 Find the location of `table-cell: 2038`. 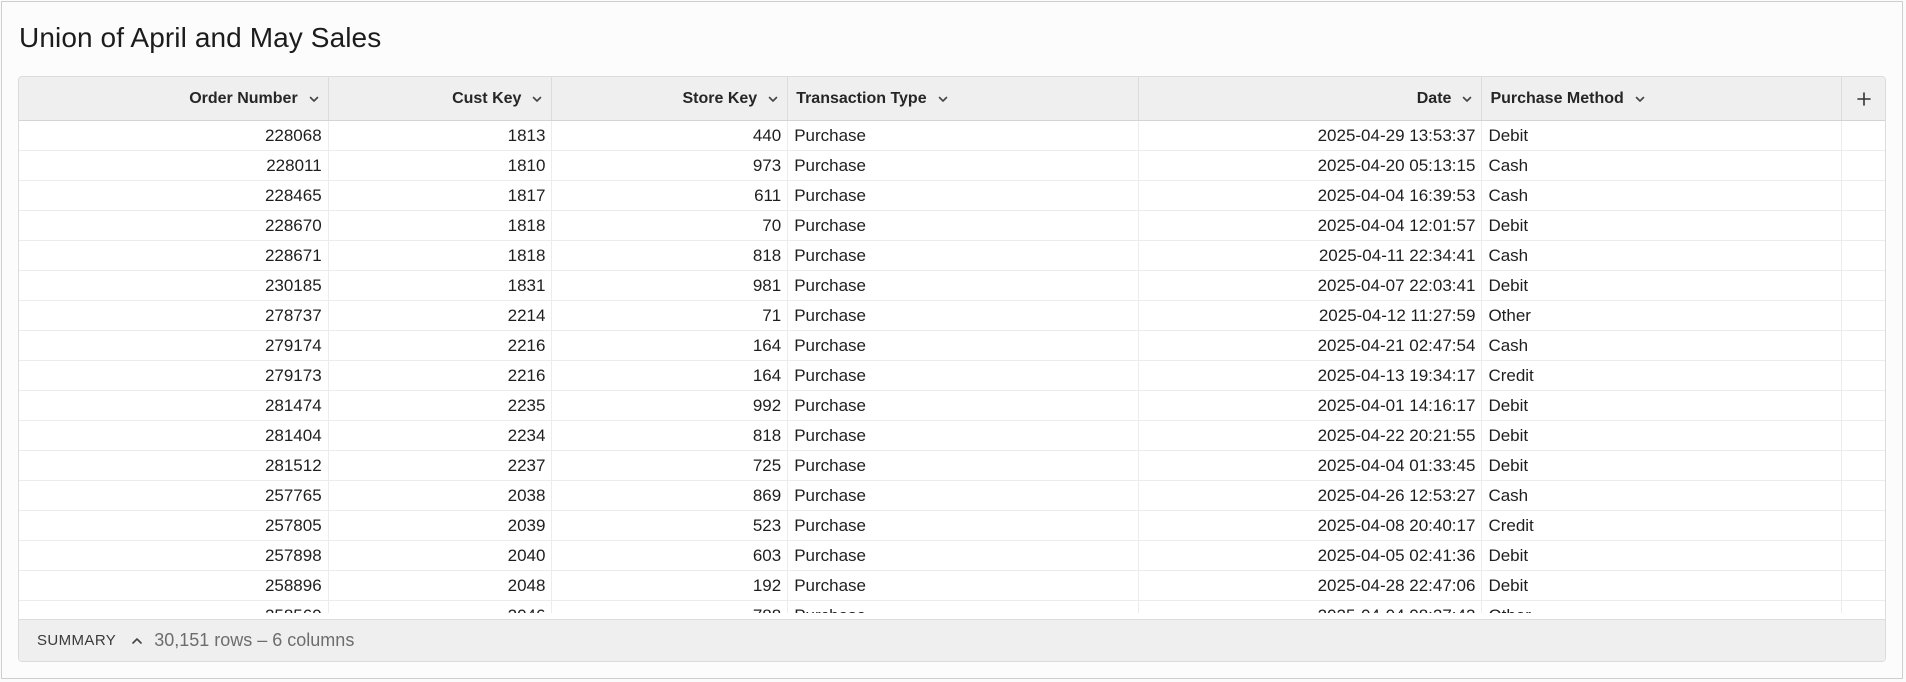

table-cell: 2038 is located at coordinates (441, 496).